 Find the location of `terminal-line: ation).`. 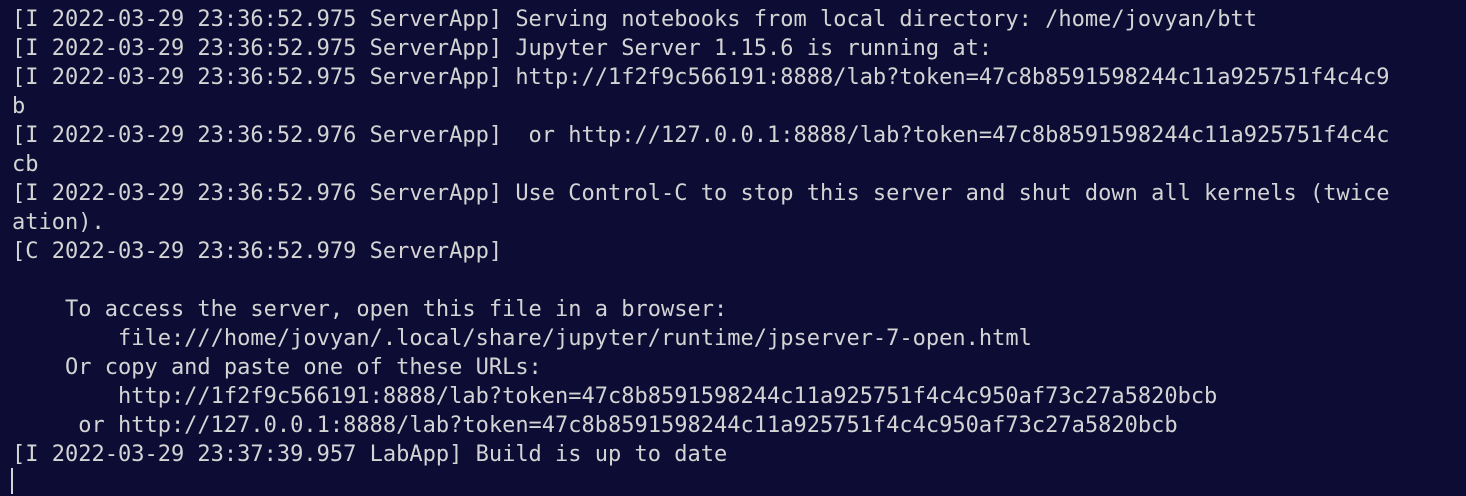

terminal-line: ation). is located at coordinates (58, 222).